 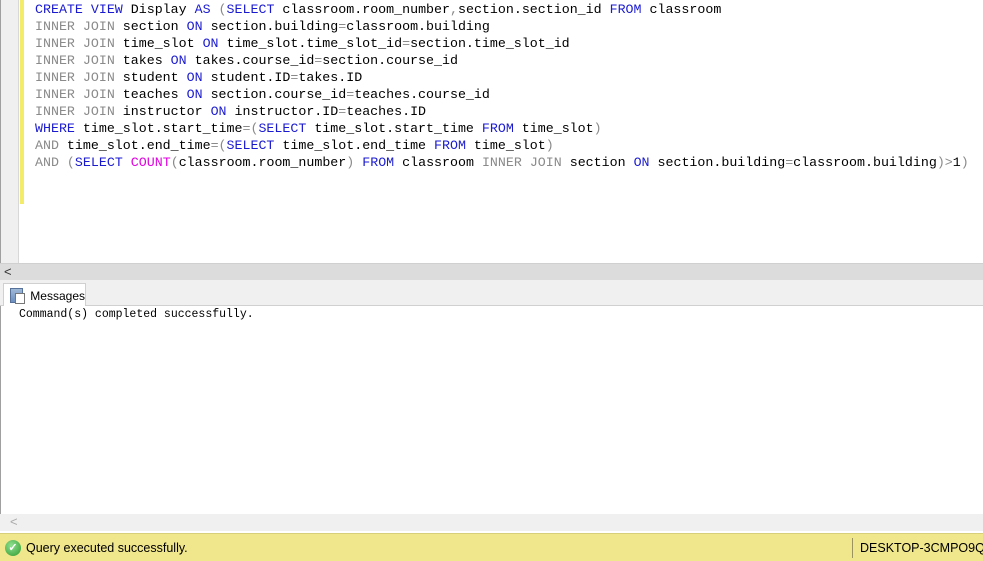 What do you see at coordinates (944, 162) in the screenshot?
I see `code-token: )>` at bounding box center [944, 162].